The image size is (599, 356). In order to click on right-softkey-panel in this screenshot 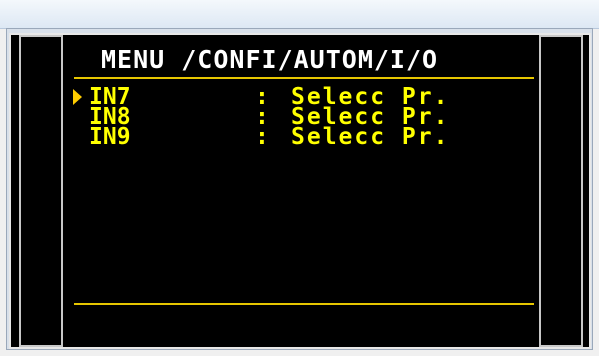, I will do `click(561, 191)`.